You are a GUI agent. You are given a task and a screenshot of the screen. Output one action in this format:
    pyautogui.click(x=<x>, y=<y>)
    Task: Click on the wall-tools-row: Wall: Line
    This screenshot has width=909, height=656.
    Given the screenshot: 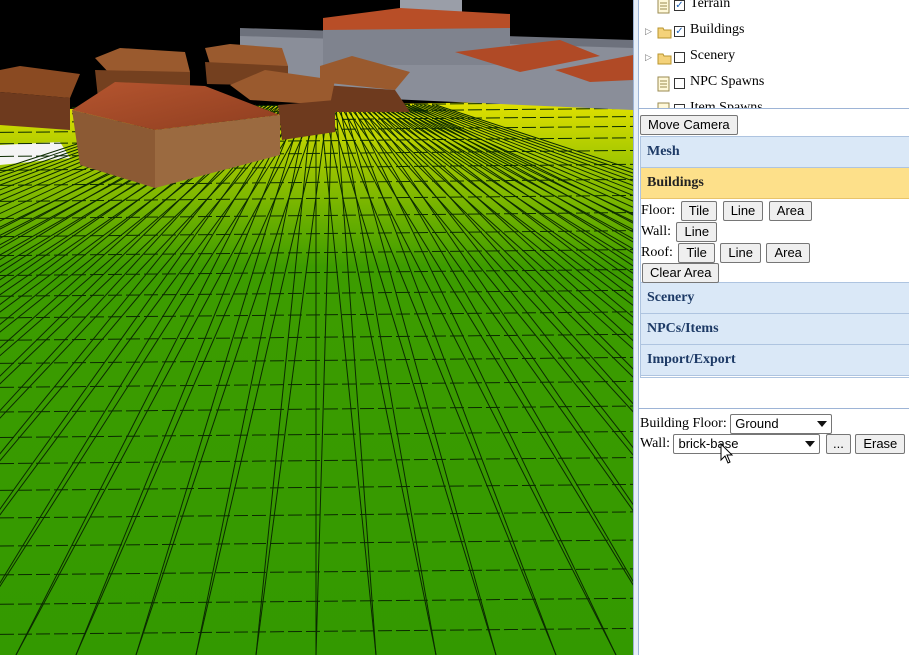 What is the action you would take?
    pyautogui.click(x=679, y=232)
    